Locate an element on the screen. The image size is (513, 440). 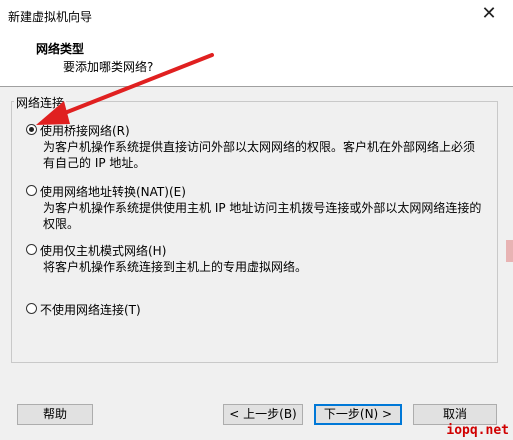
annotation-arrow-icon is located at coordinates (125, 89).